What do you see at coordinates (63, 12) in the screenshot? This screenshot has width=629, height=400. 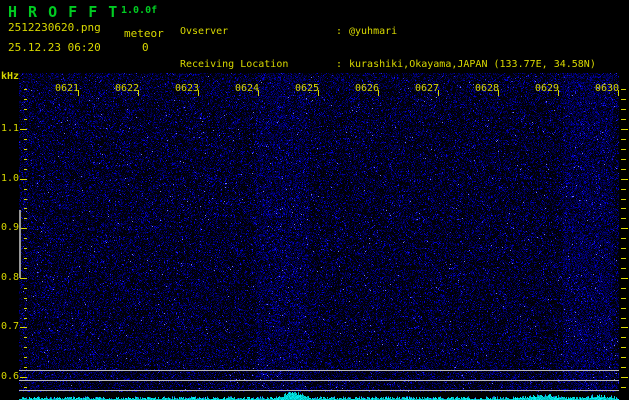 I see `app-title: H R O F F T` at bounding box center [63, 12].